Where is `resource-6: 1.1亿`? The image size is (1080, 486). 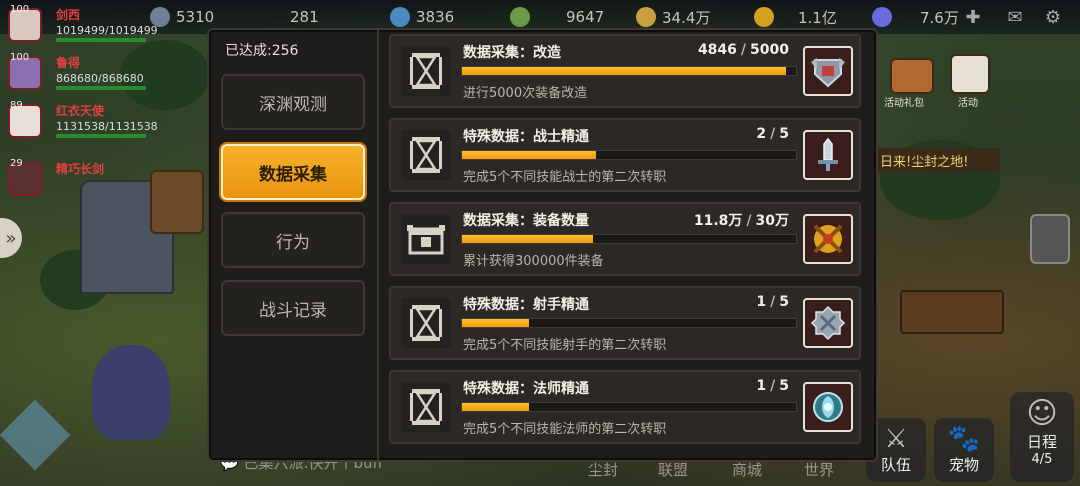 resource-6: 1.1亿 is located at coordinates (795, 17).